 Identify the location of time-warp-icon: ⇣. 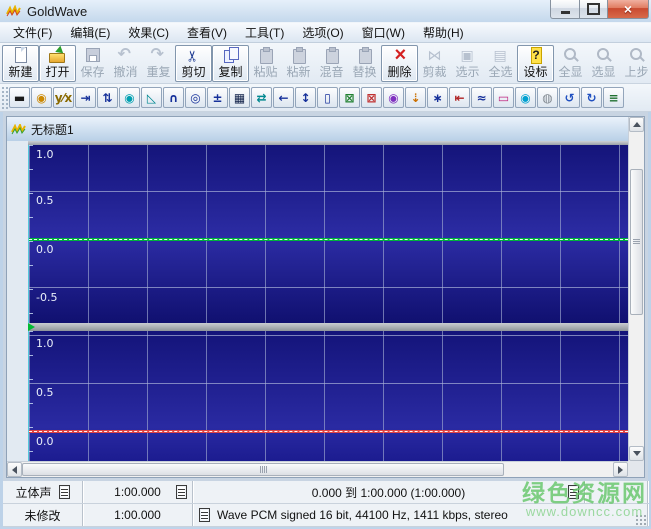
(415, 97).